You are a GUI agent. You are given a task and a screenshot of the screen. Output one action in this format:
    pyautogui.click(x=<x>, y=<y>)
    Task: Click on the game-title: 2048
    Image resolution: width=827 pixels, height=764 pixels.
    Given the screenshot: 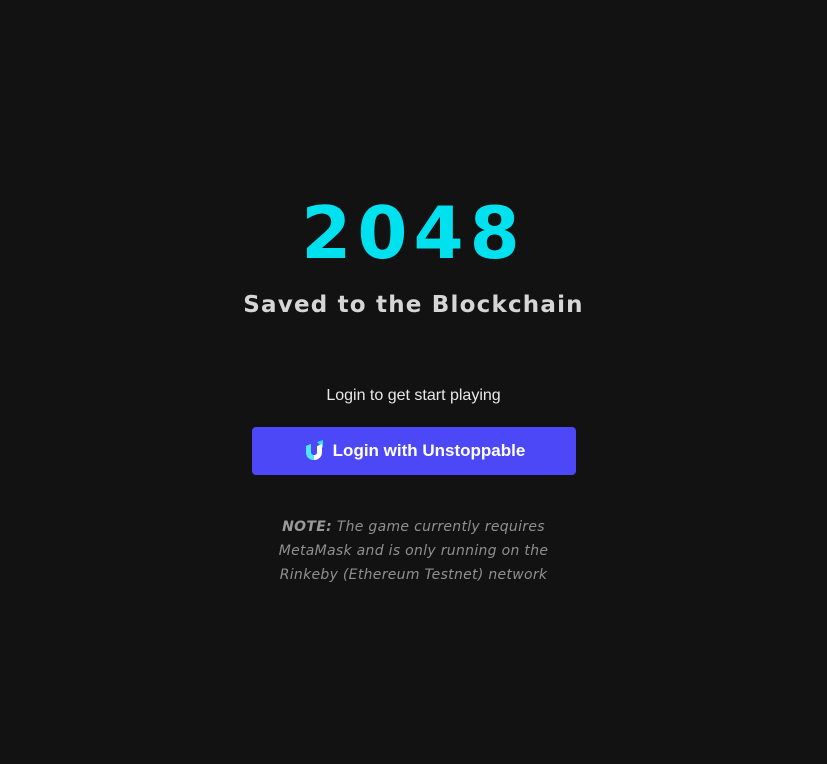 What is the action you would take?
    pyautogui.click(x=413, y=233)
    